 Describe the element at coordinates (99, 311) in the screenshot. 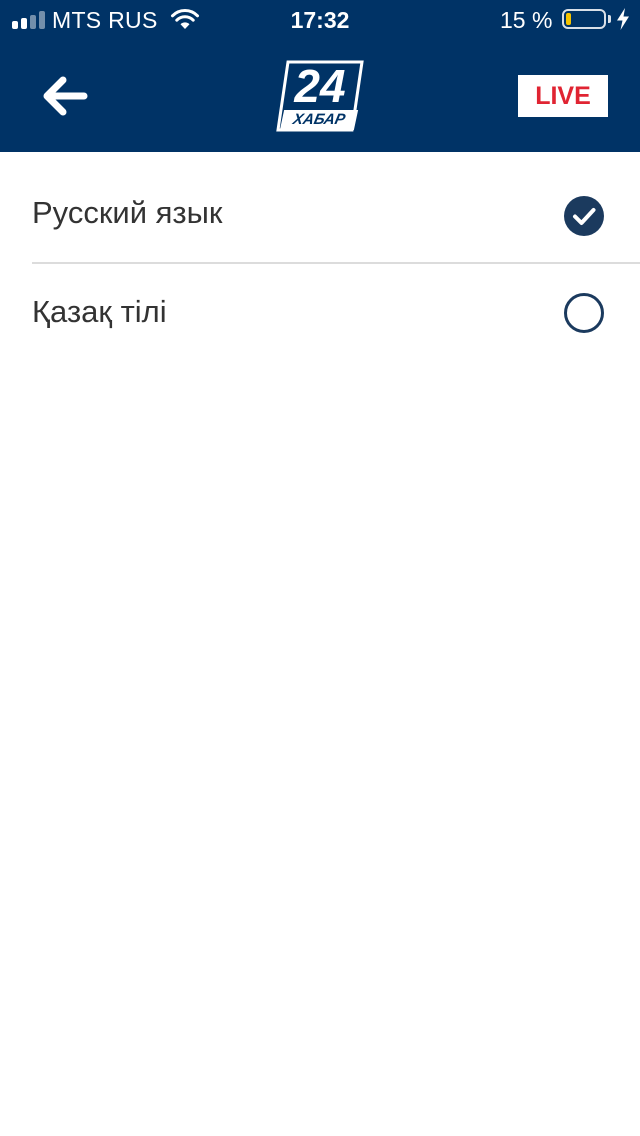

I see `language-label: Қазақ тілі` at that location.